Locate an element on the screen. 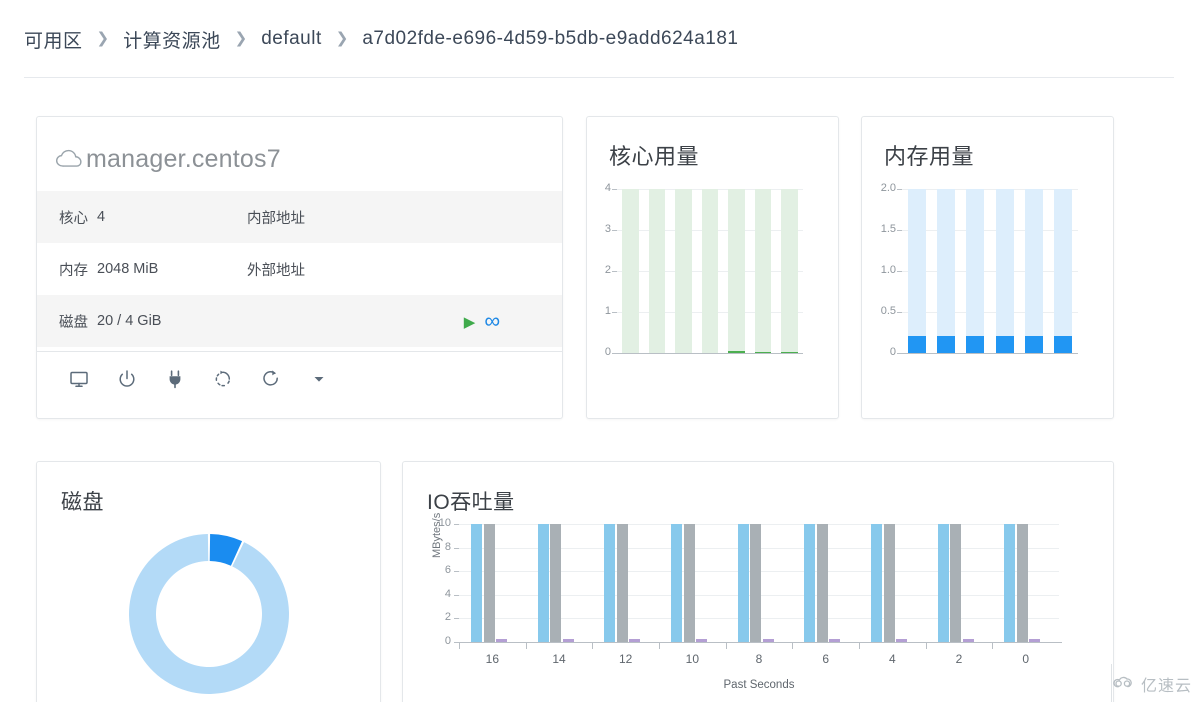  vm-name: manager.centos7 is located at coordinates (183, 158).